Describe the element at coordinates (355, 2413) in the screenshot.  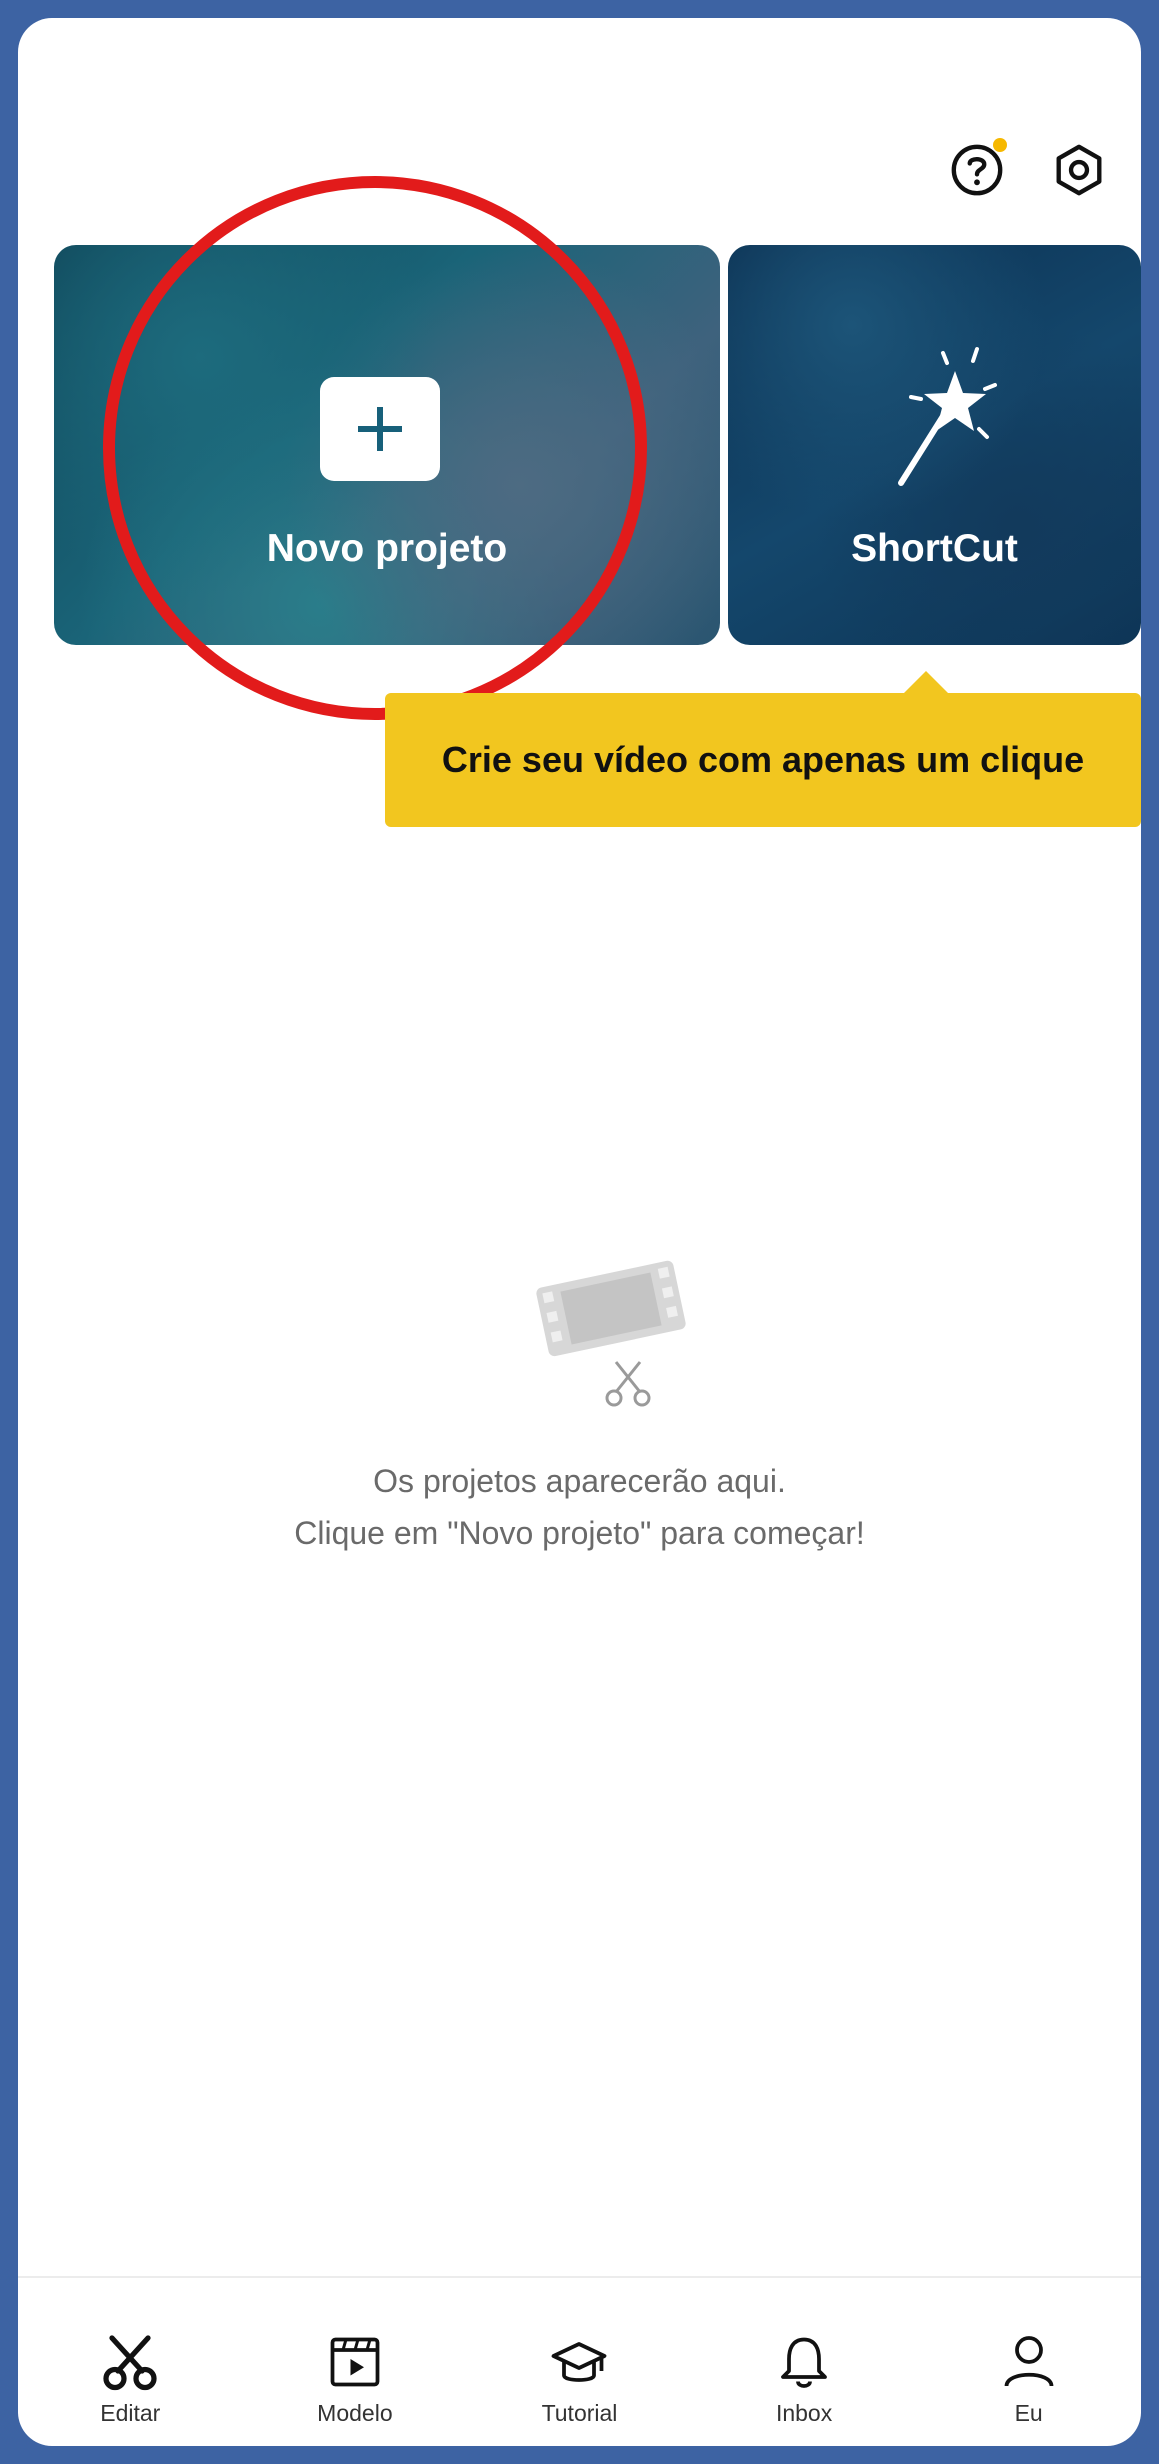
I see `nav-label-modelo: Modelo` at that location.